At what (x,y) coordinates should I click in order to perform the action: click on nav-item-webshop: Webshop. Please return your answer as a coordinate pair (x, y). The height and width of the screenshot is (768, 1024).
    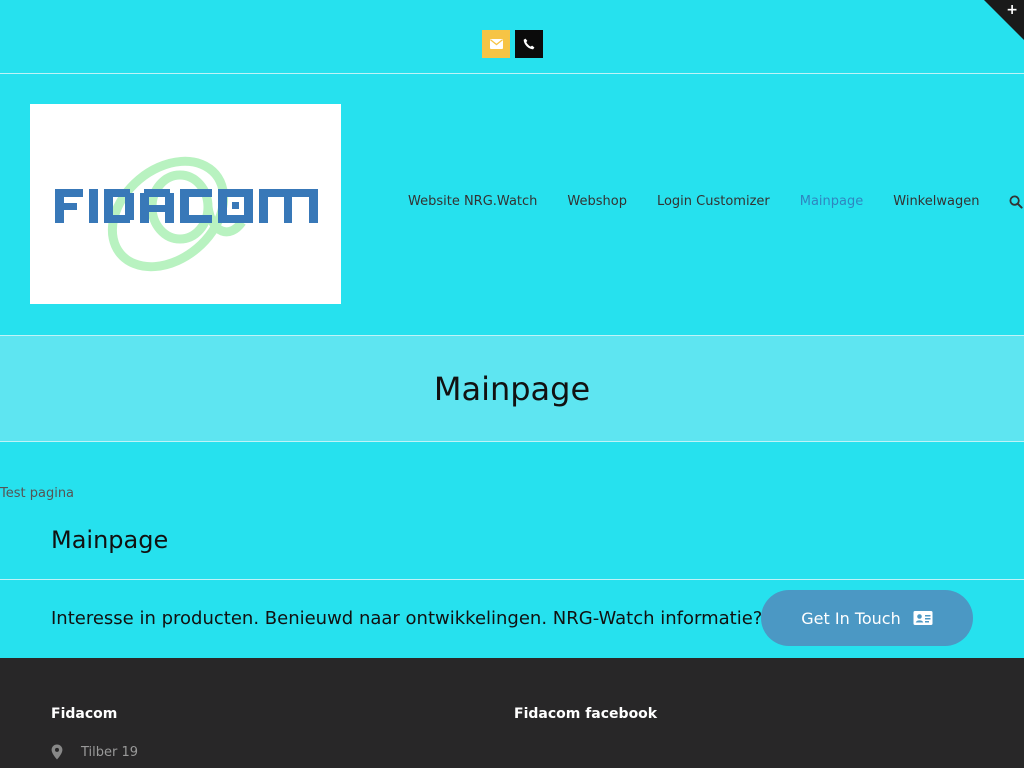
    Looking at the image, I should click on (597, 201).